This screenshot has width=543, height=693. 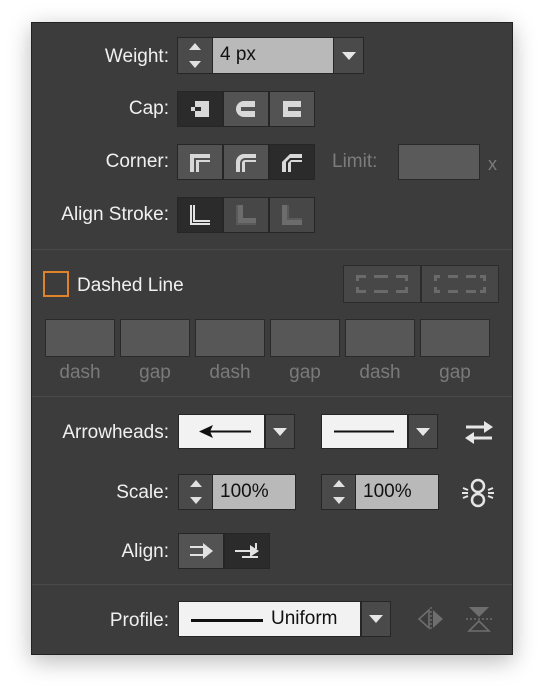 What do you see at coordinates (115, 432) in the screenshot?
I see `arrowheads-label: Arrowheads:` at bounding box center [115, 432].